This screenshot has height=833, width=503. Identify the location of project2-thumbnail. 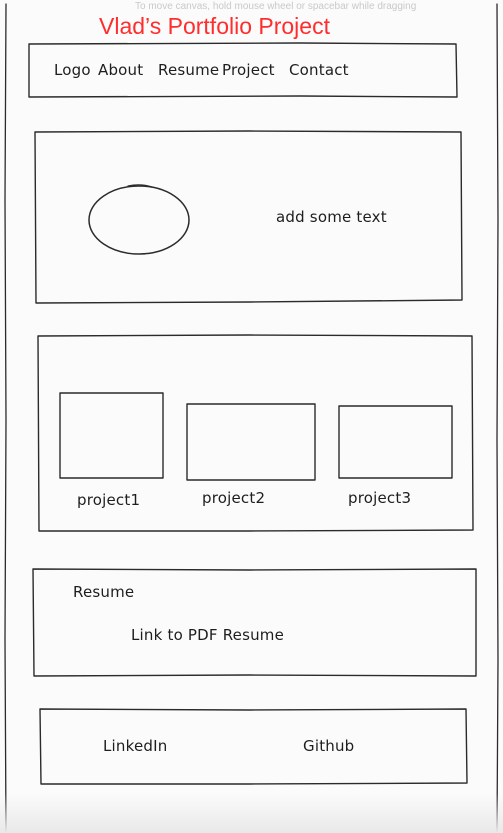
(251, 442).